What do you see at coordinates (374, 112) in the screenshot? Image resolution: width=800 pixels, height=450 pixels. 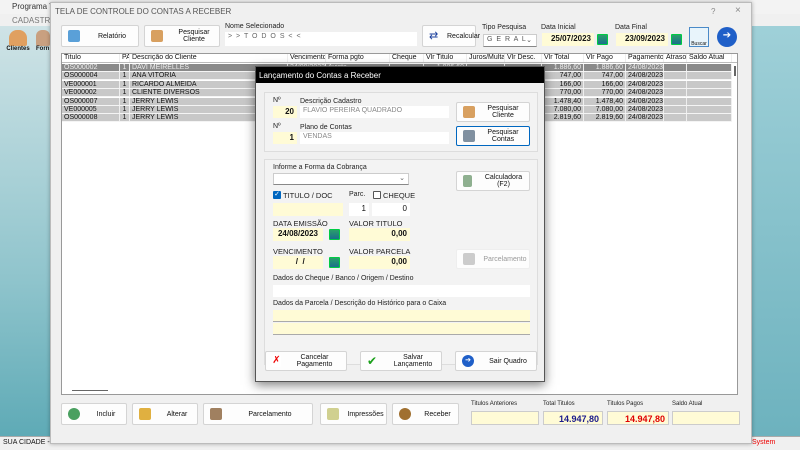 I see `cliente-nome-input: FLAVIO PEREIRA QUADRADO` at bounding box center [374, 112].